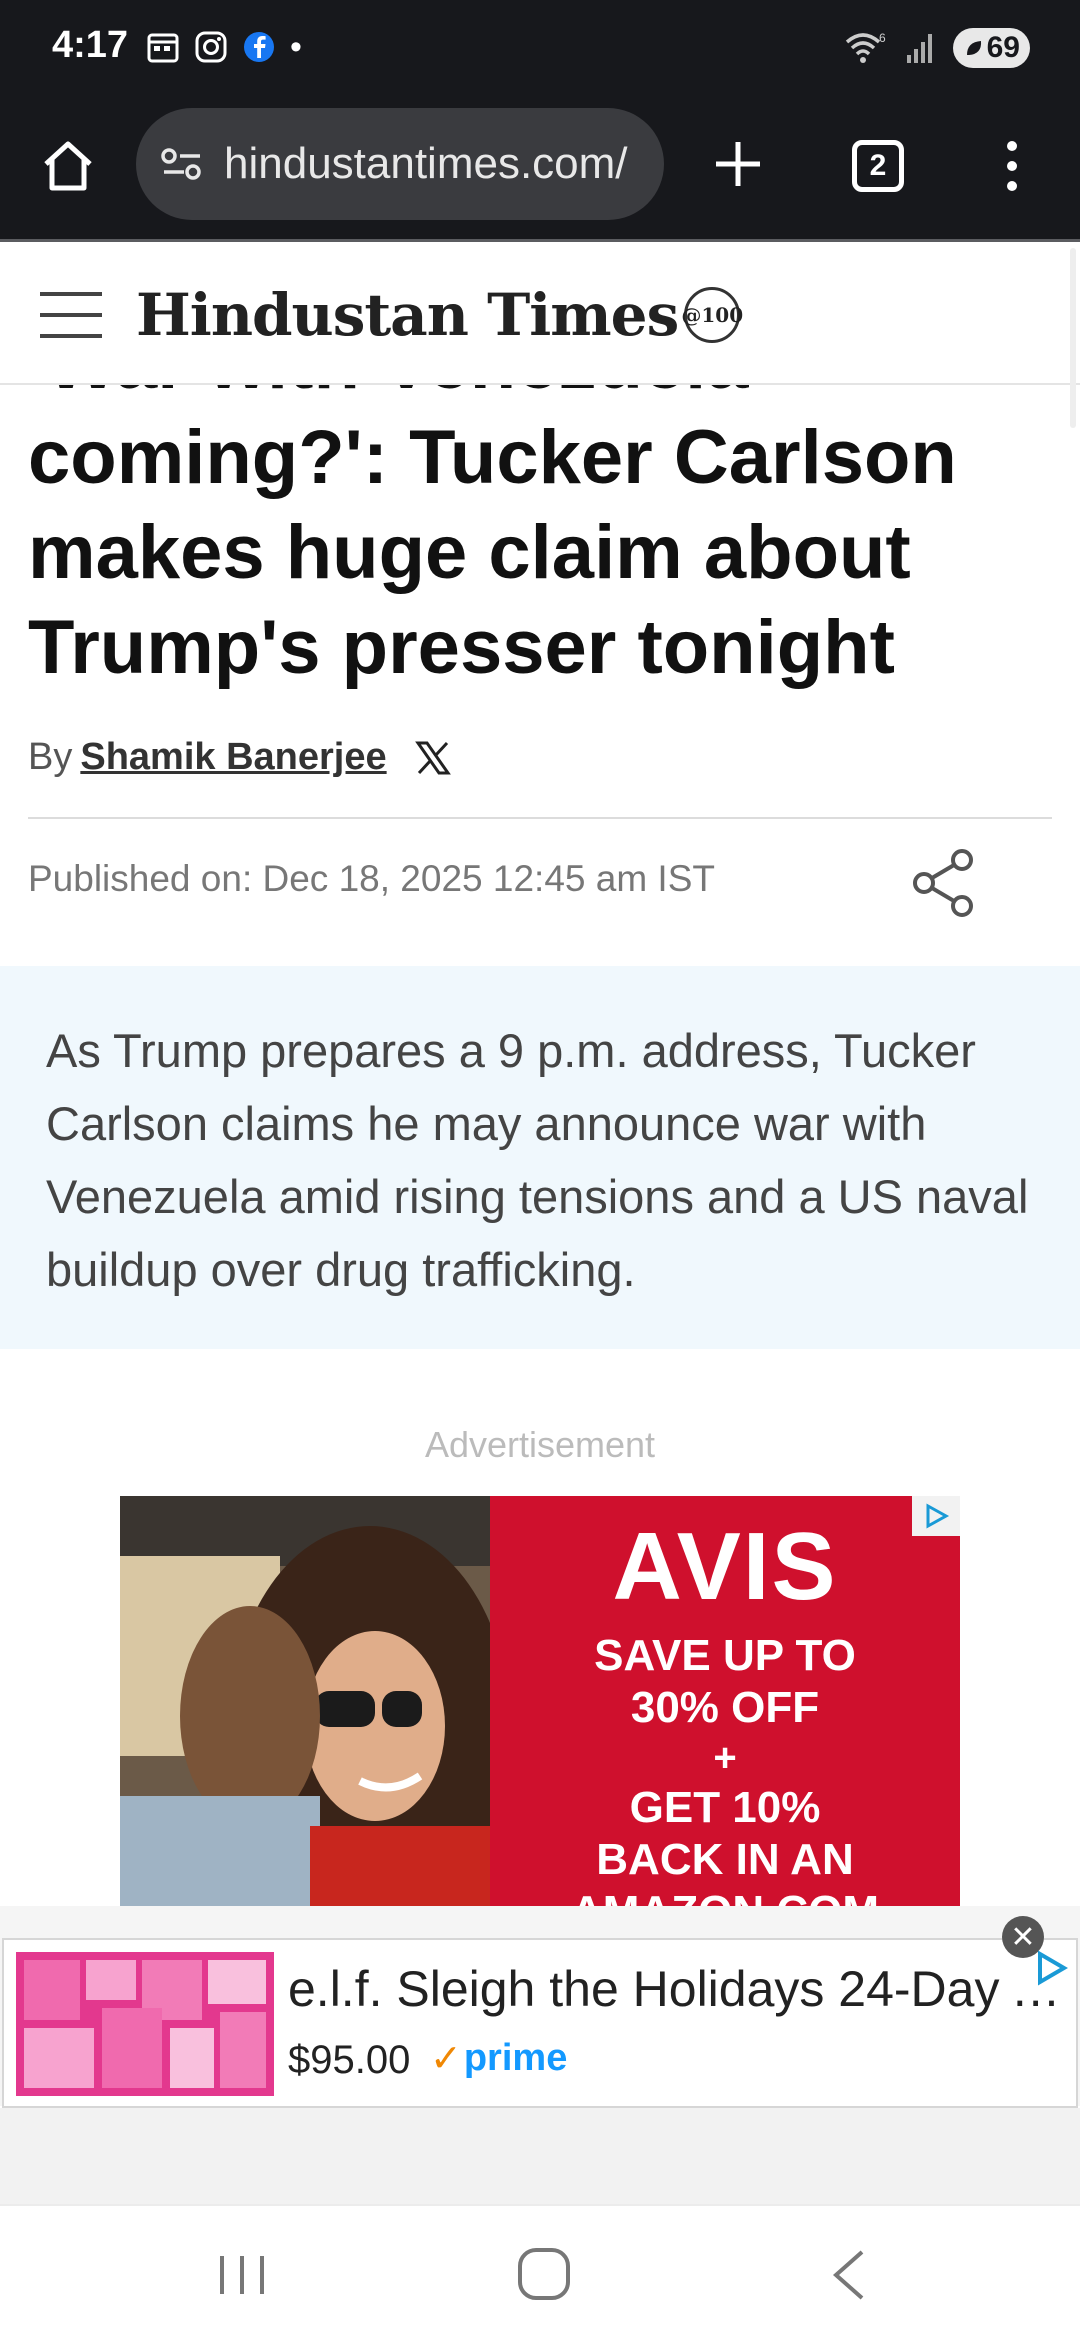  What do you see at coordinates (540, 818) in the screenshot?
I see `byline-divider` at bounding box center [540, 818].